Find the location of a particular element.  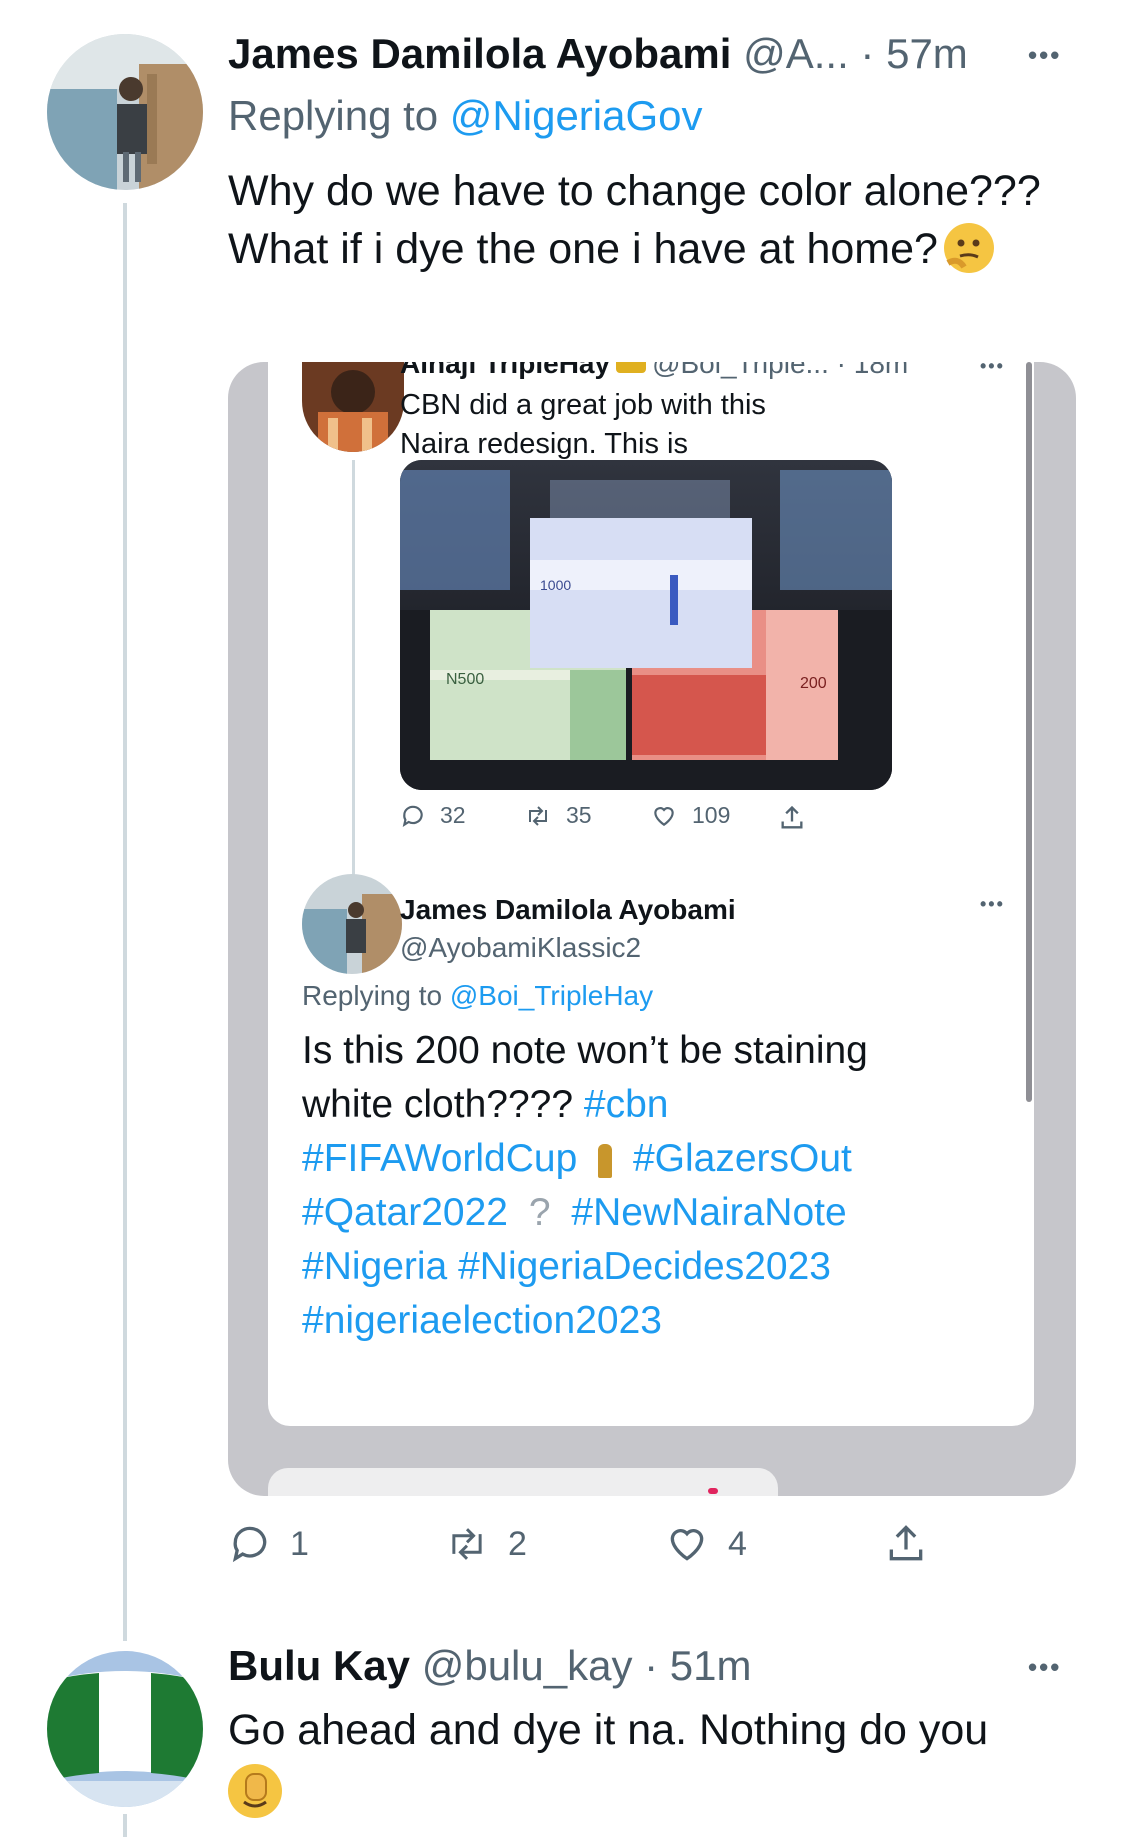

avatar-james is located at coordinates (125, 112).